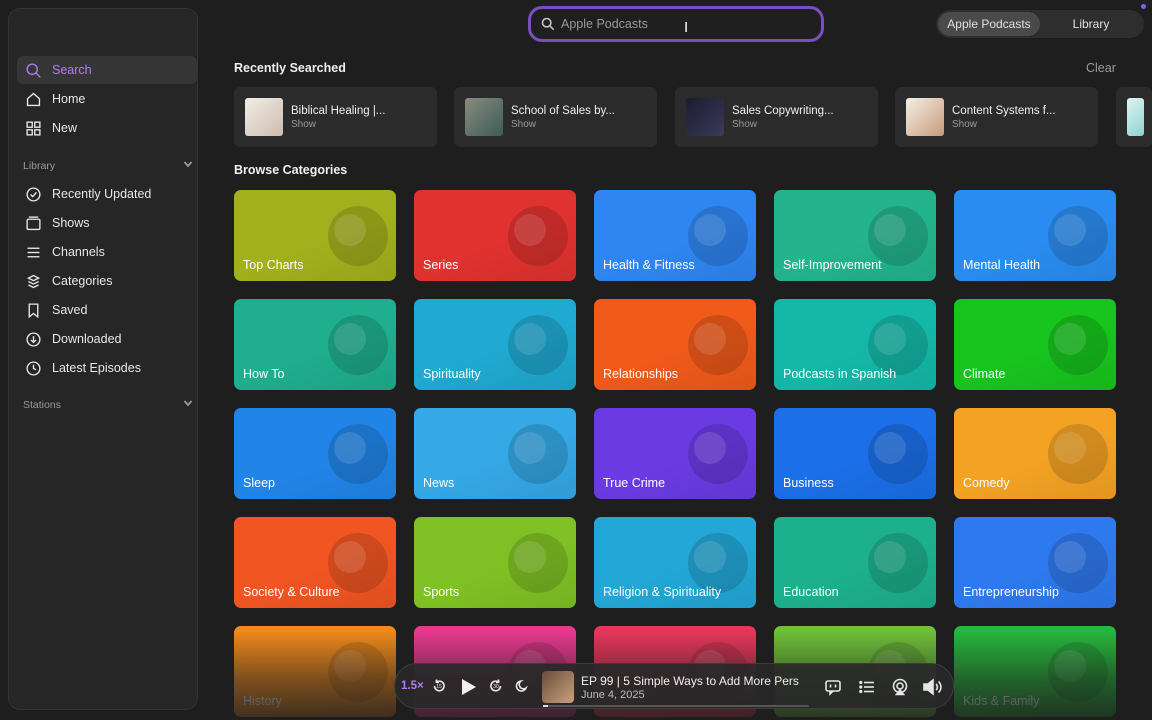 This screenshot has width=1152, height=720. Describe the element at coordinates (522, 686) in the screenshot. I see `sleep-timer-icon` at that location.